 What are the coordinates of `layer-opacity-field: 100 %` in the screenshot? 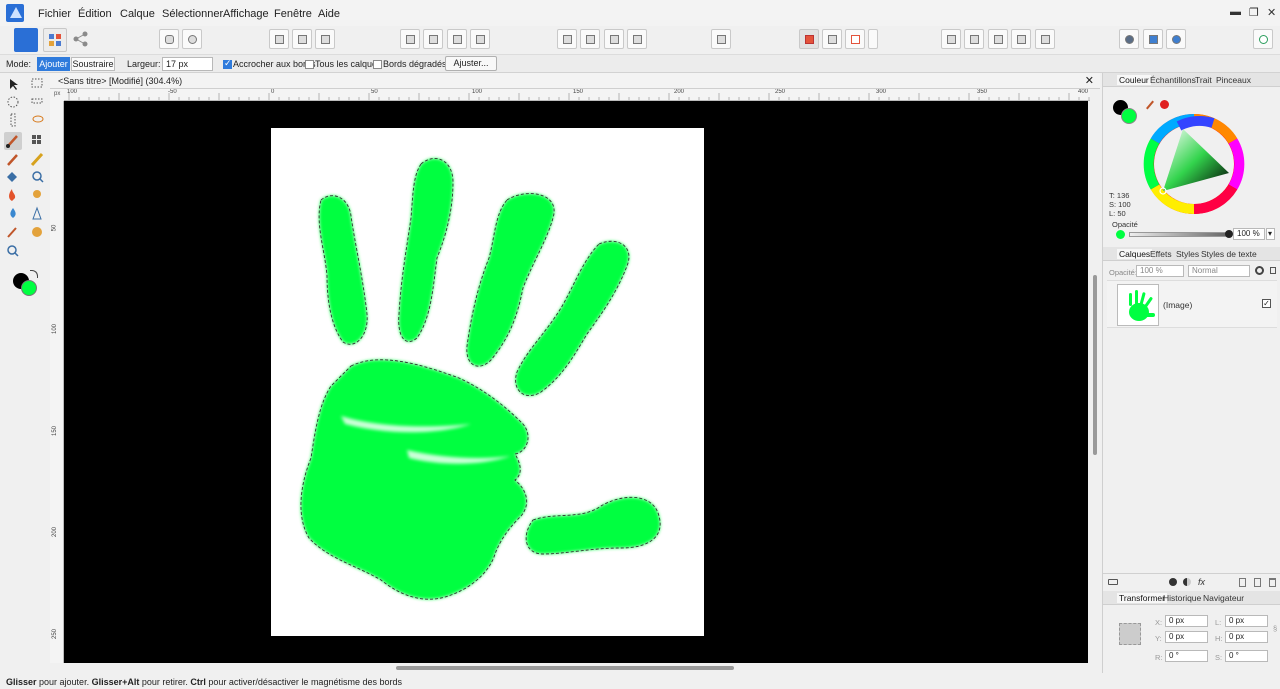 It's located at (1160, 271).